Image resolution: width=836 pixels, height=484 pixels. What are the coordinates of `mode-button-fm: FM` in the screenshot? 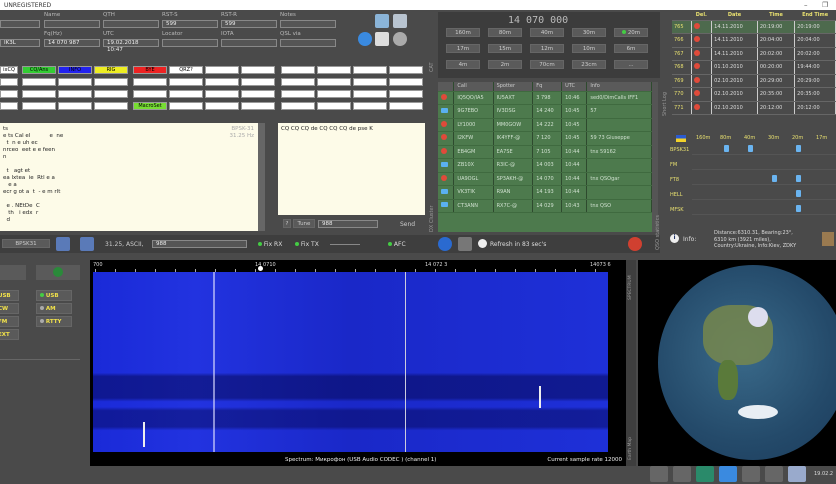 It's located at (9, 321).